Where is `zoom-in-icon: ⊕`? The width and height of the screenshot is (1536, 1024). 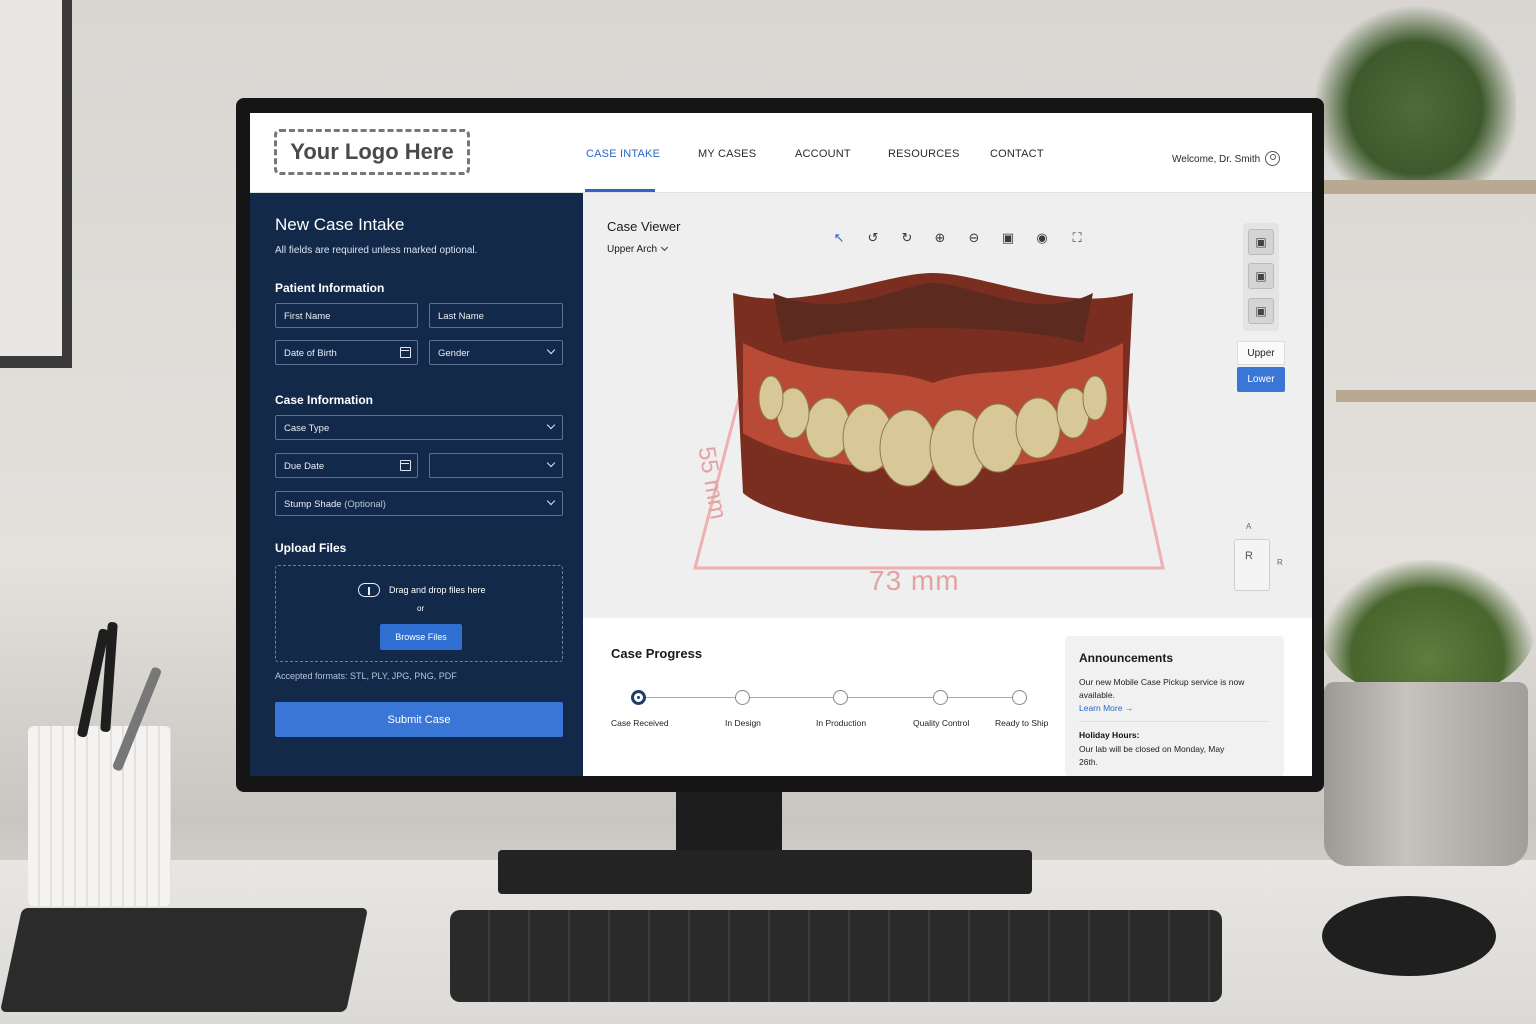
zoom-in-icon: ⊕ is located at coordinates (940, 238).